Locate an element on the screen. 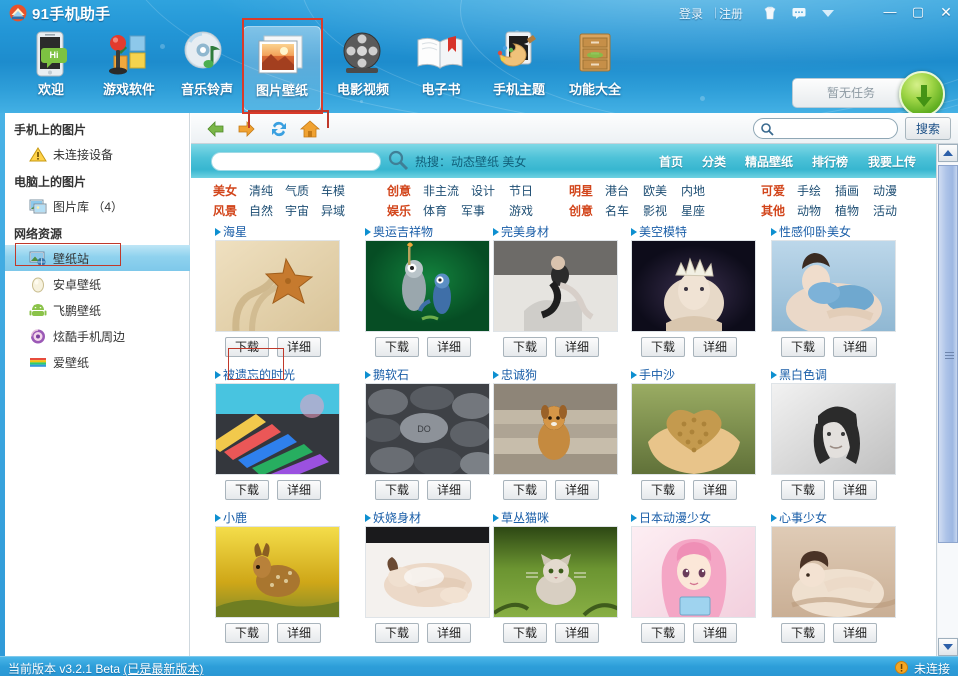 The height and width of the screenshot is (676, 958). back-arrow-icon is located at coordinates (215, 129).